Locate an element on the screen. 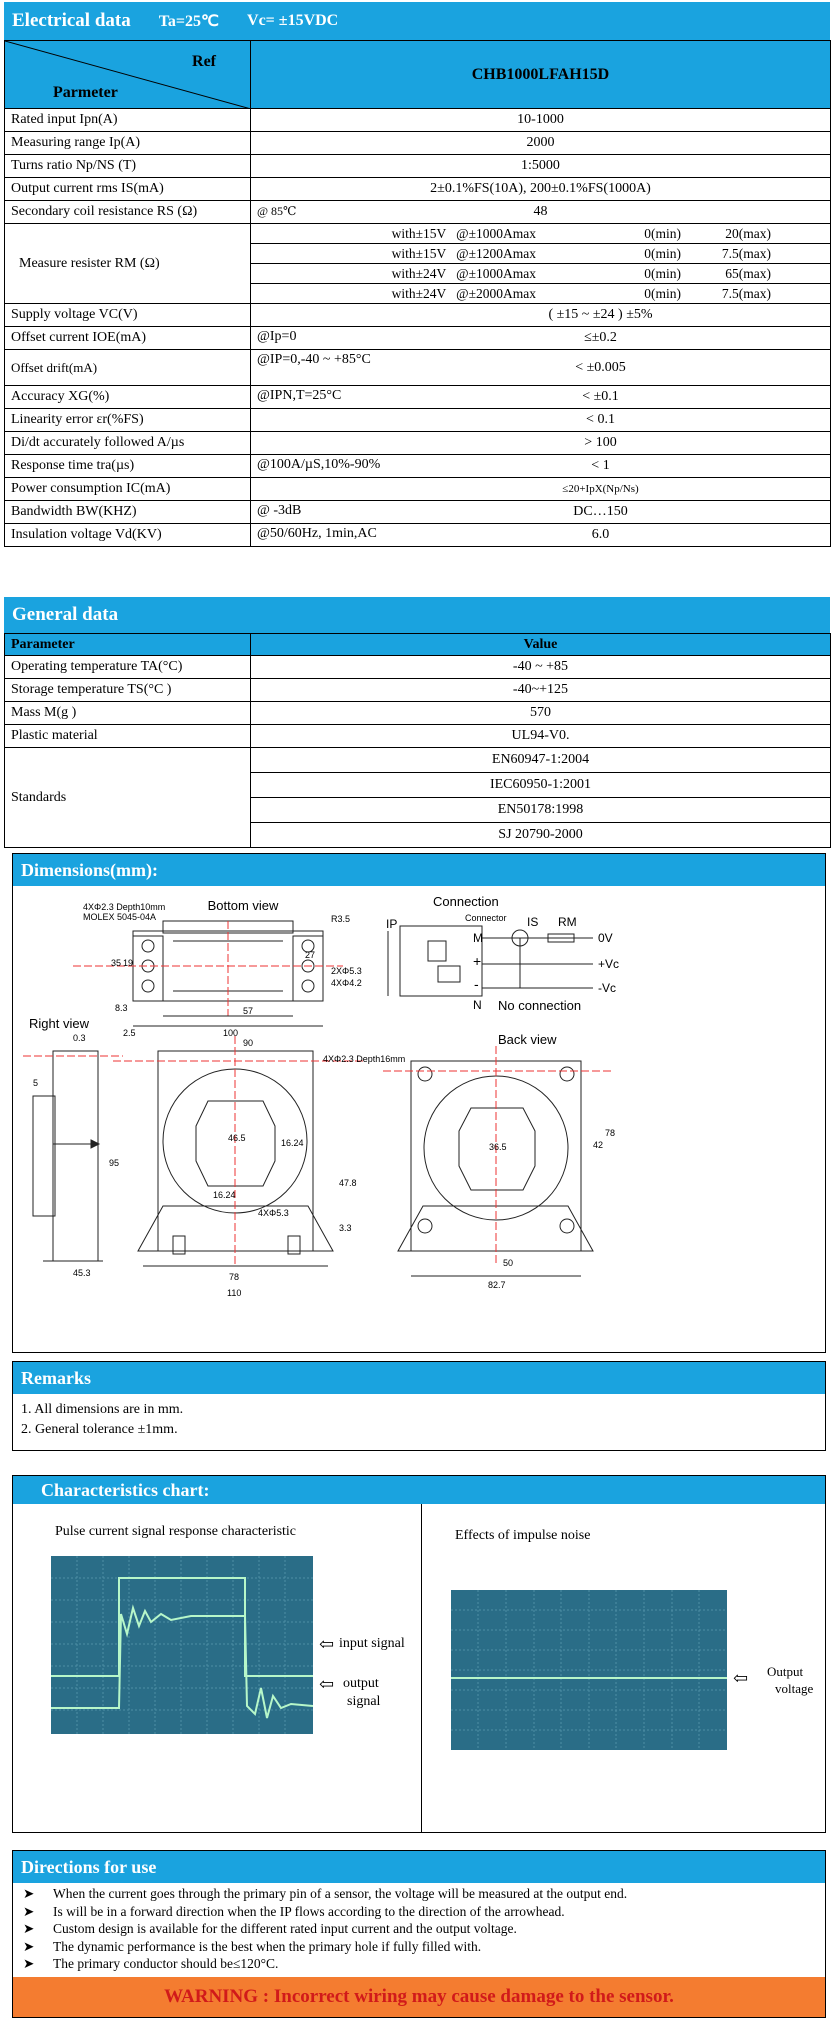 The width and height of the screenshot is (837, 2021). characteristics-header: Characteristics chart: is located at coordinates (419, 1490).